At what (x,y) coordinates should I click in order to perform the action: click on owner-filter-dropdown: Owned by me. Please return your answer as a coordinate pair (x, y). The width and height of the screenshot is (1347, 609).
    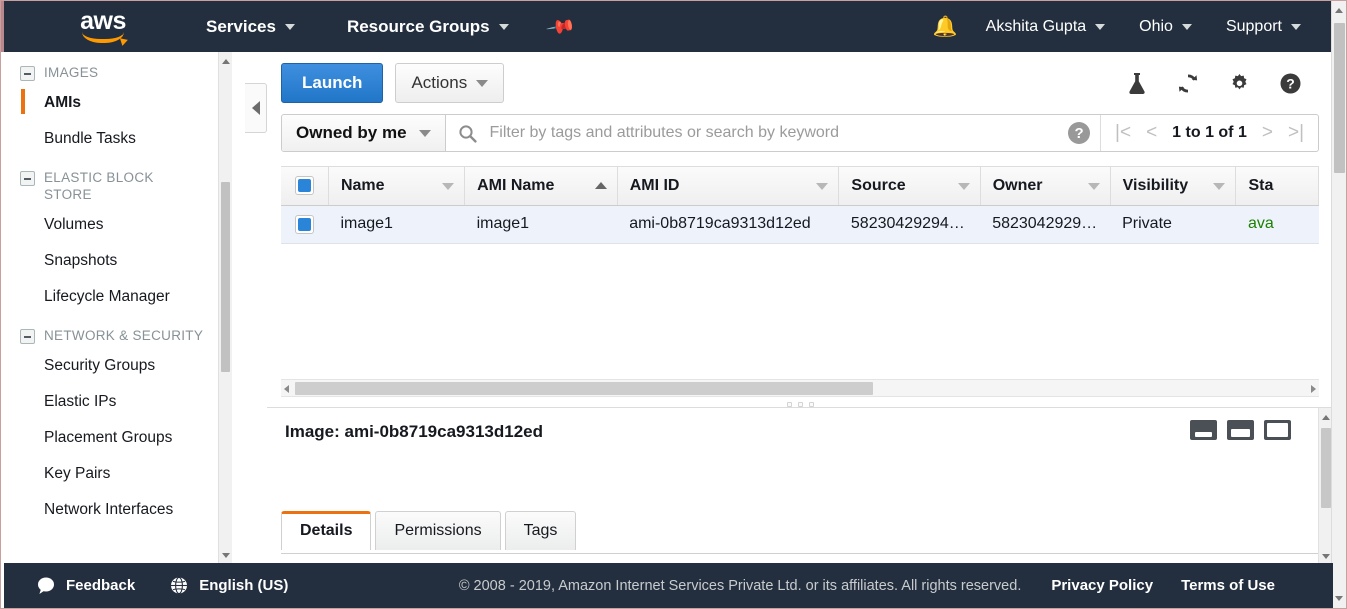
    Looking at the image, I should click on (364, 133).